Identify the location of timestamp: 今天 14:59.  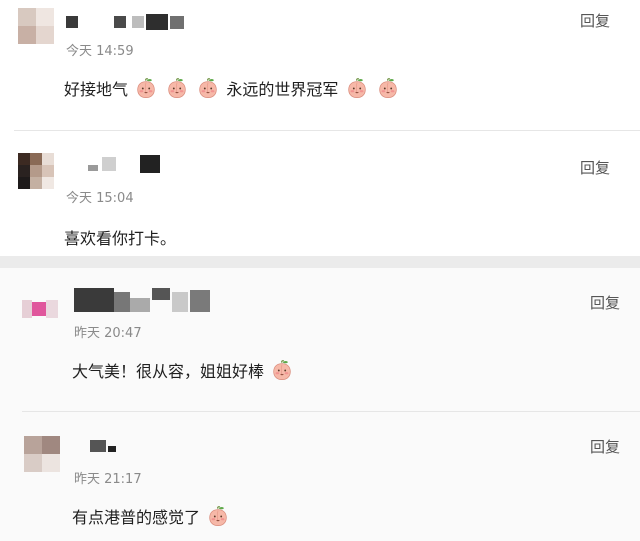
(100, 51).